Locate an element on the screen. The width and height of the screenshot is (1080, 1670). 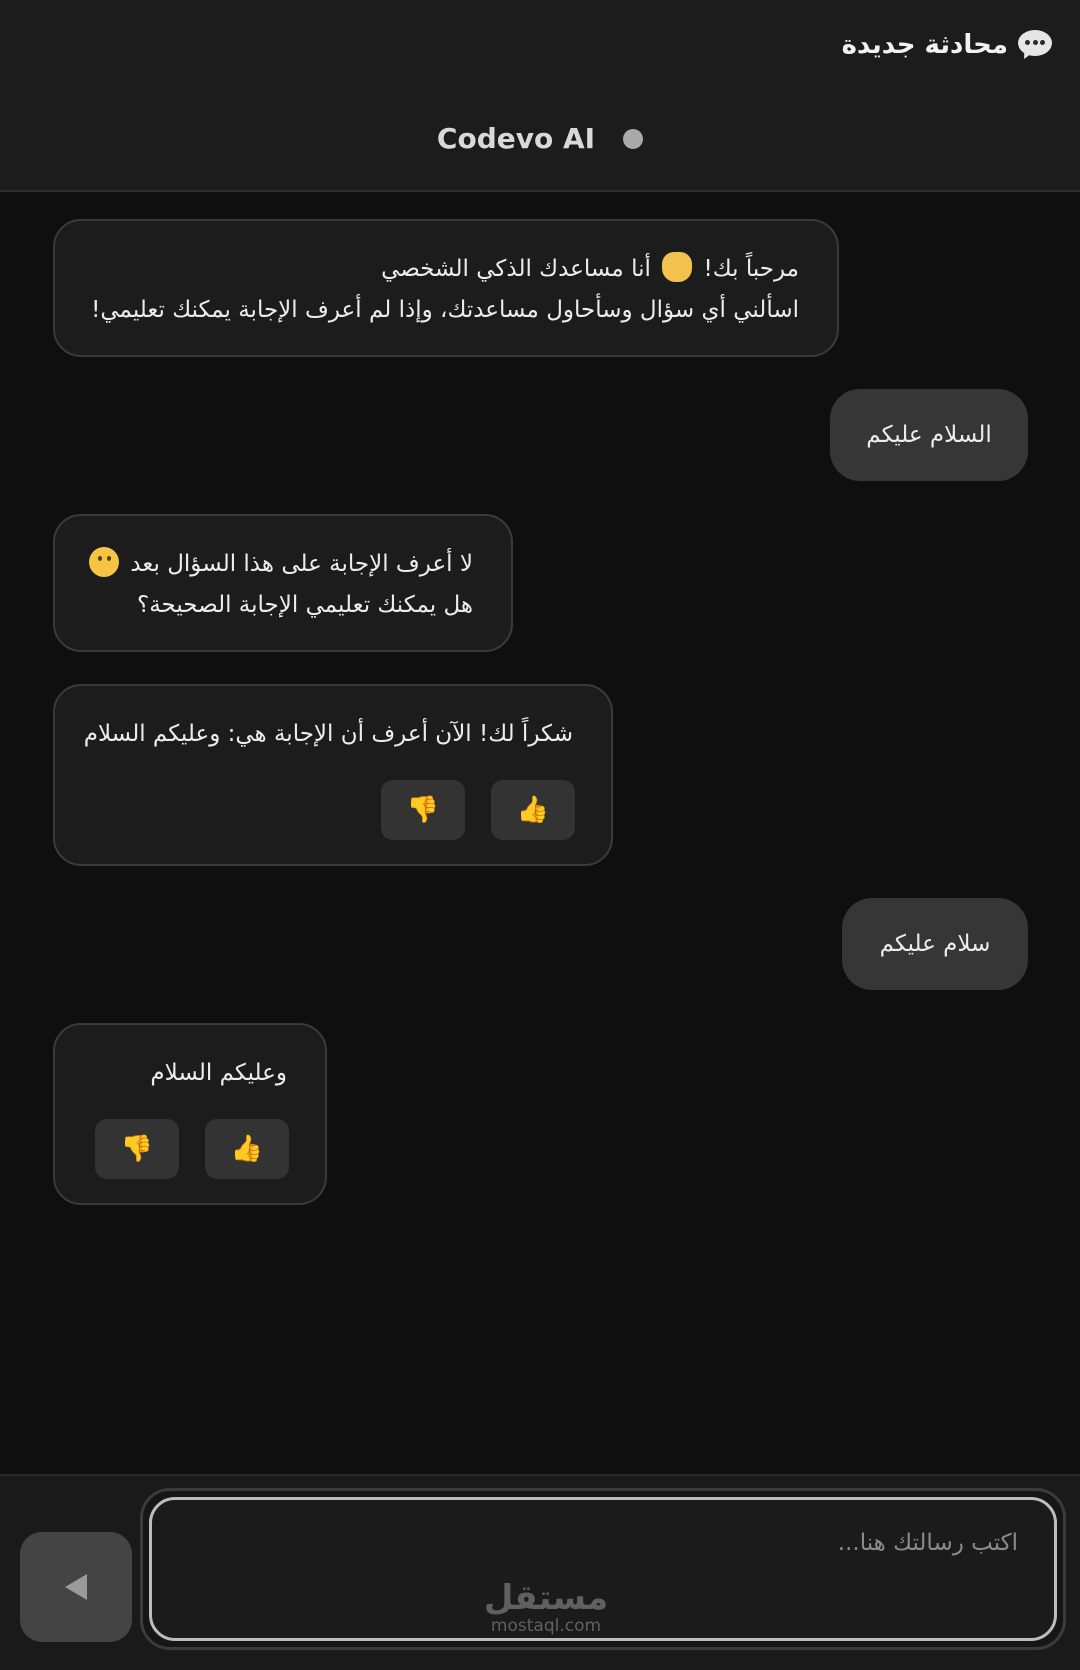
message-text: وعليكم السلام is located at coordinates (218, 1073).